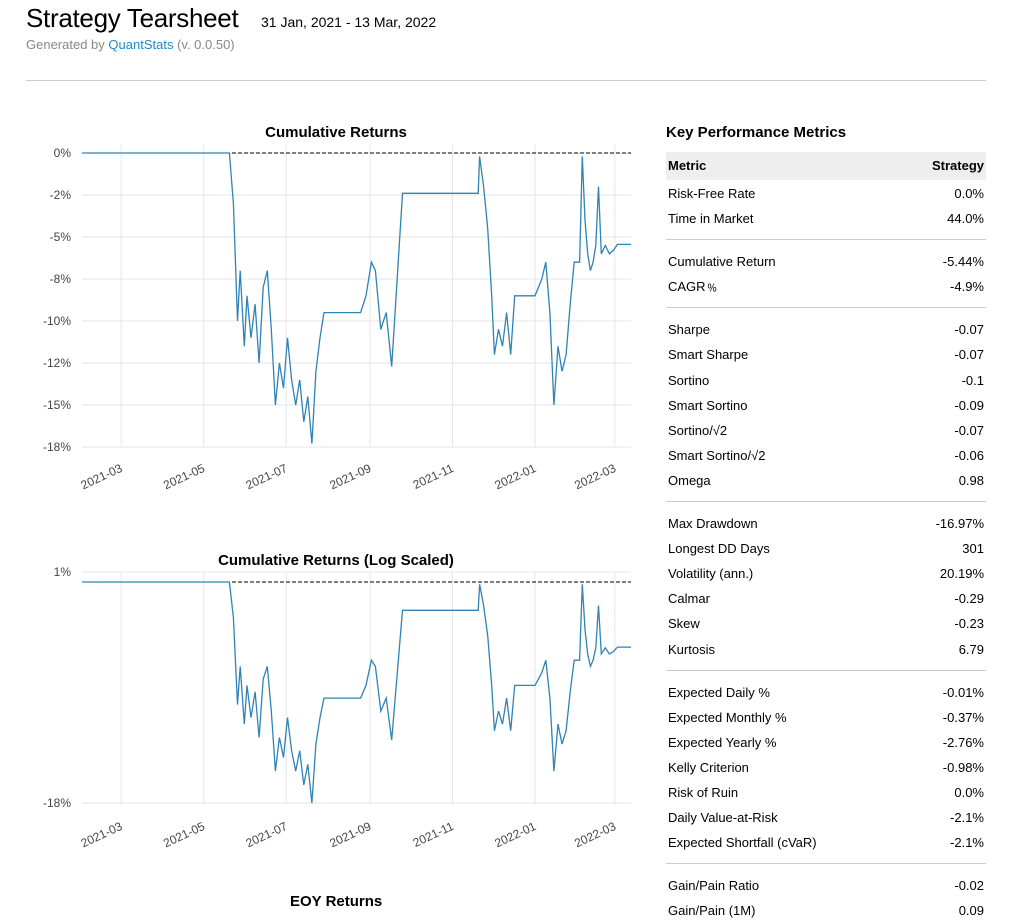 This screenshot has width=1012, height=923. What do you see at coordinates (691, 649) in the screenshot?
I see `metric-label: Kurtosis` at bounding box center [691, 649].